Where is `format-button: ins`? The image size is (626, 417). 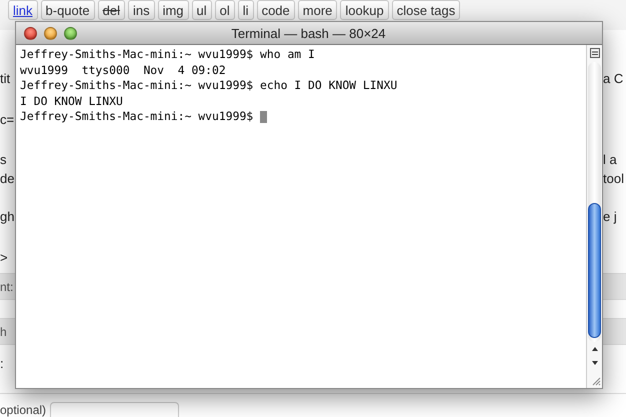
format-button: ins is located at coordinates (141, 10).